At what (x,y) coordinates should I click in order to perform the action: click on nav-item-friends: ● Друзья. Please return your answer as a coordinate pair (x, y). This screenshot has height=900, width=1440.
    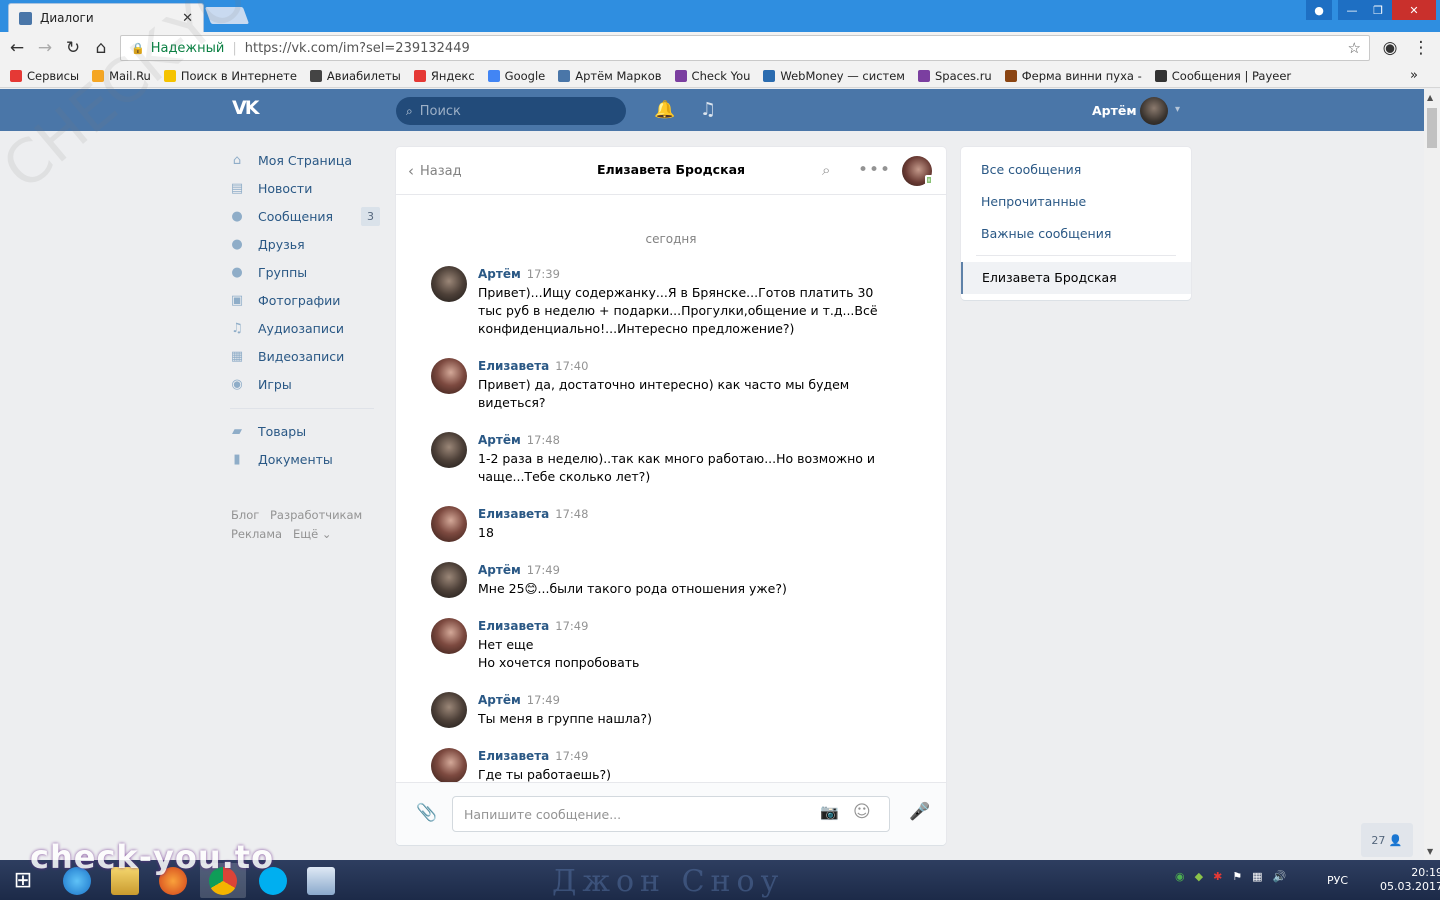
    Looking at the image, I should click on (305, 244).